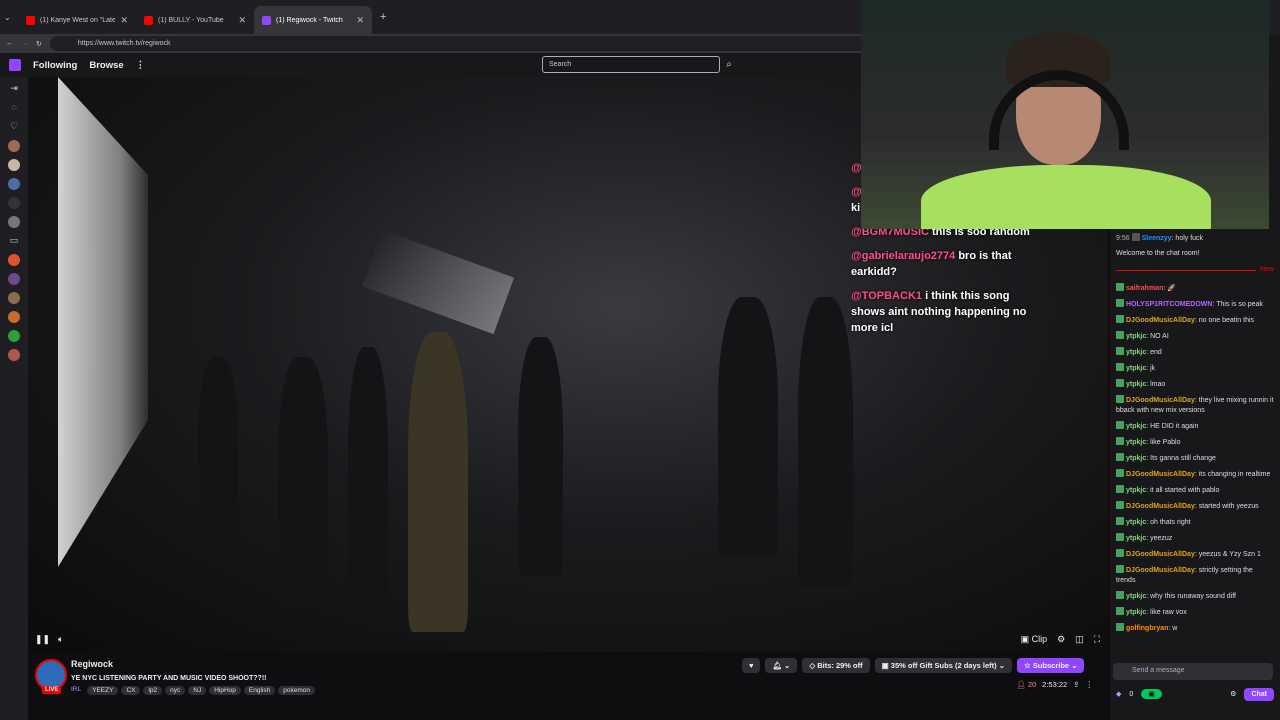  I want to click on projection-wall, so click(103, 322).